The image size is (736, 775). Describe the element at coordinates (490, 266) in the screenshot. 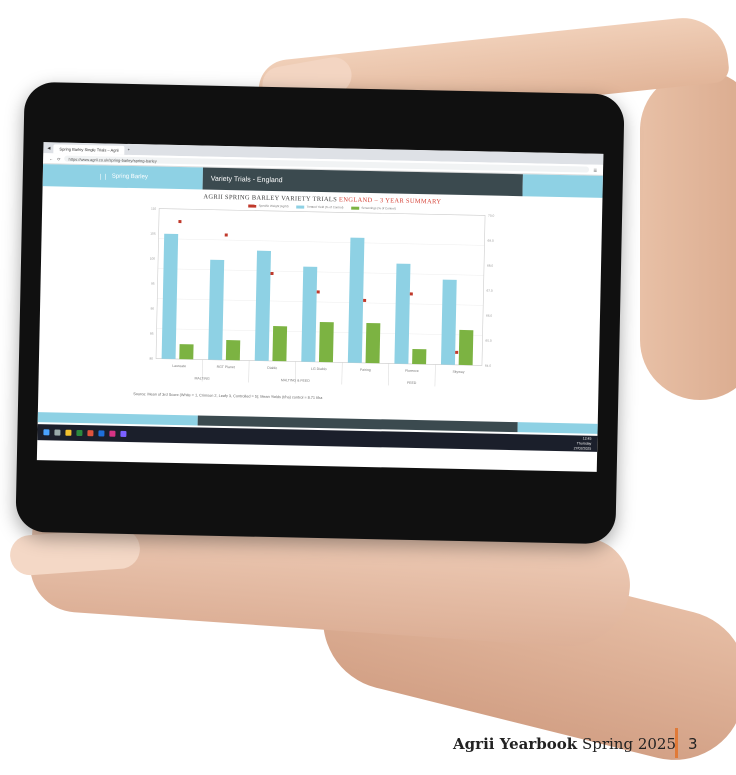

I see `y2-tick-label: 68.0` at that location.